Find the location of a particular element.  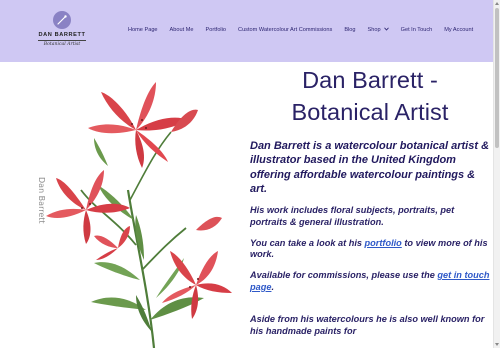

nav-label: Shop is located at coordinates (374, 30).